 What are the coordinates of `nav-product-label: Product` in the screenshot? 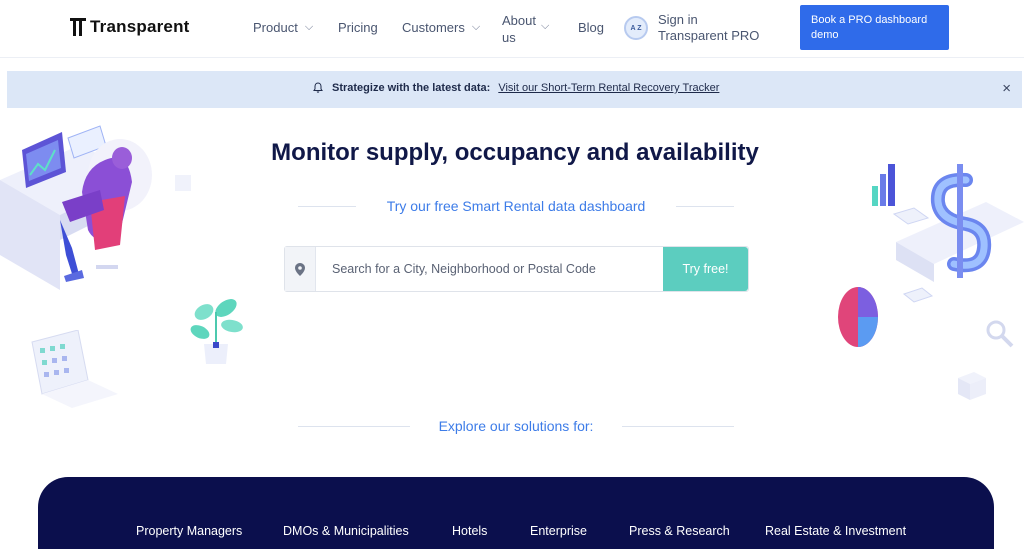 It's located at (275, 27).